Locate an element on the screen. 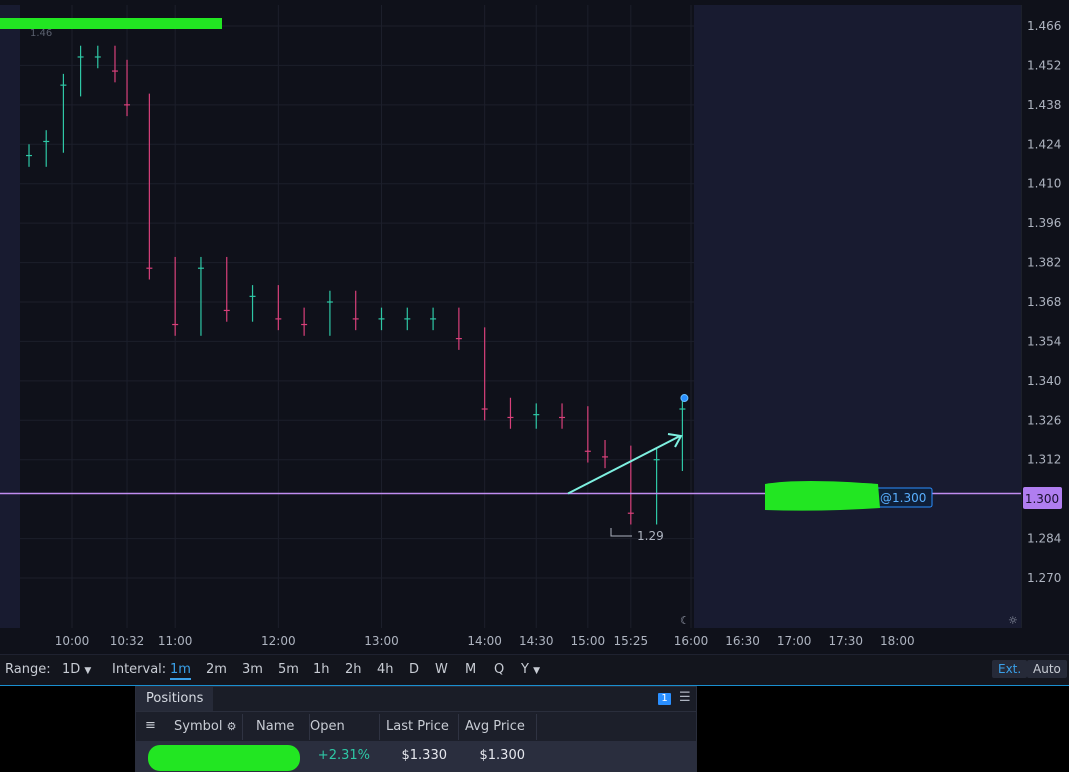 The height and width of the screenshot is (772, 1069). interval-1m: 1m is located at coordinates (180, 671).